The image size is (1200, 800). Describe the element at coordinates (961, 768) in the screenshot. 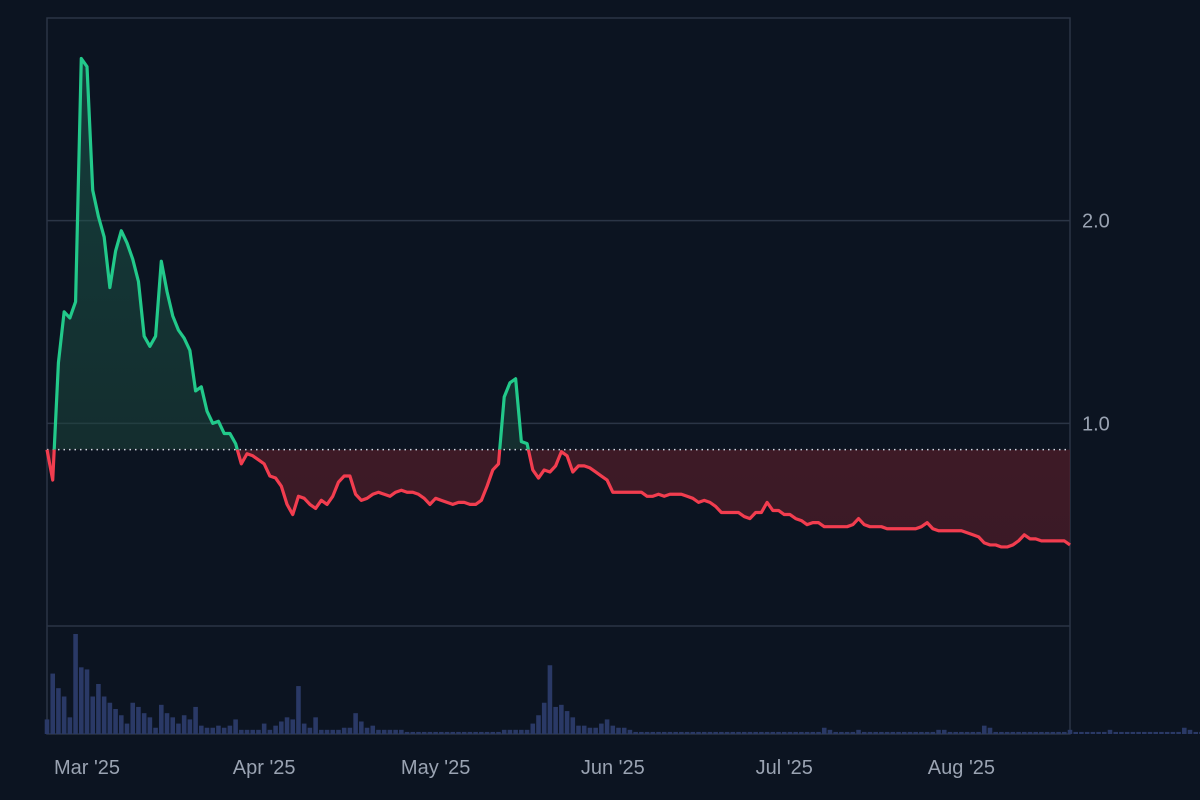

I see `x-tick-label: Aug '25` at that location.